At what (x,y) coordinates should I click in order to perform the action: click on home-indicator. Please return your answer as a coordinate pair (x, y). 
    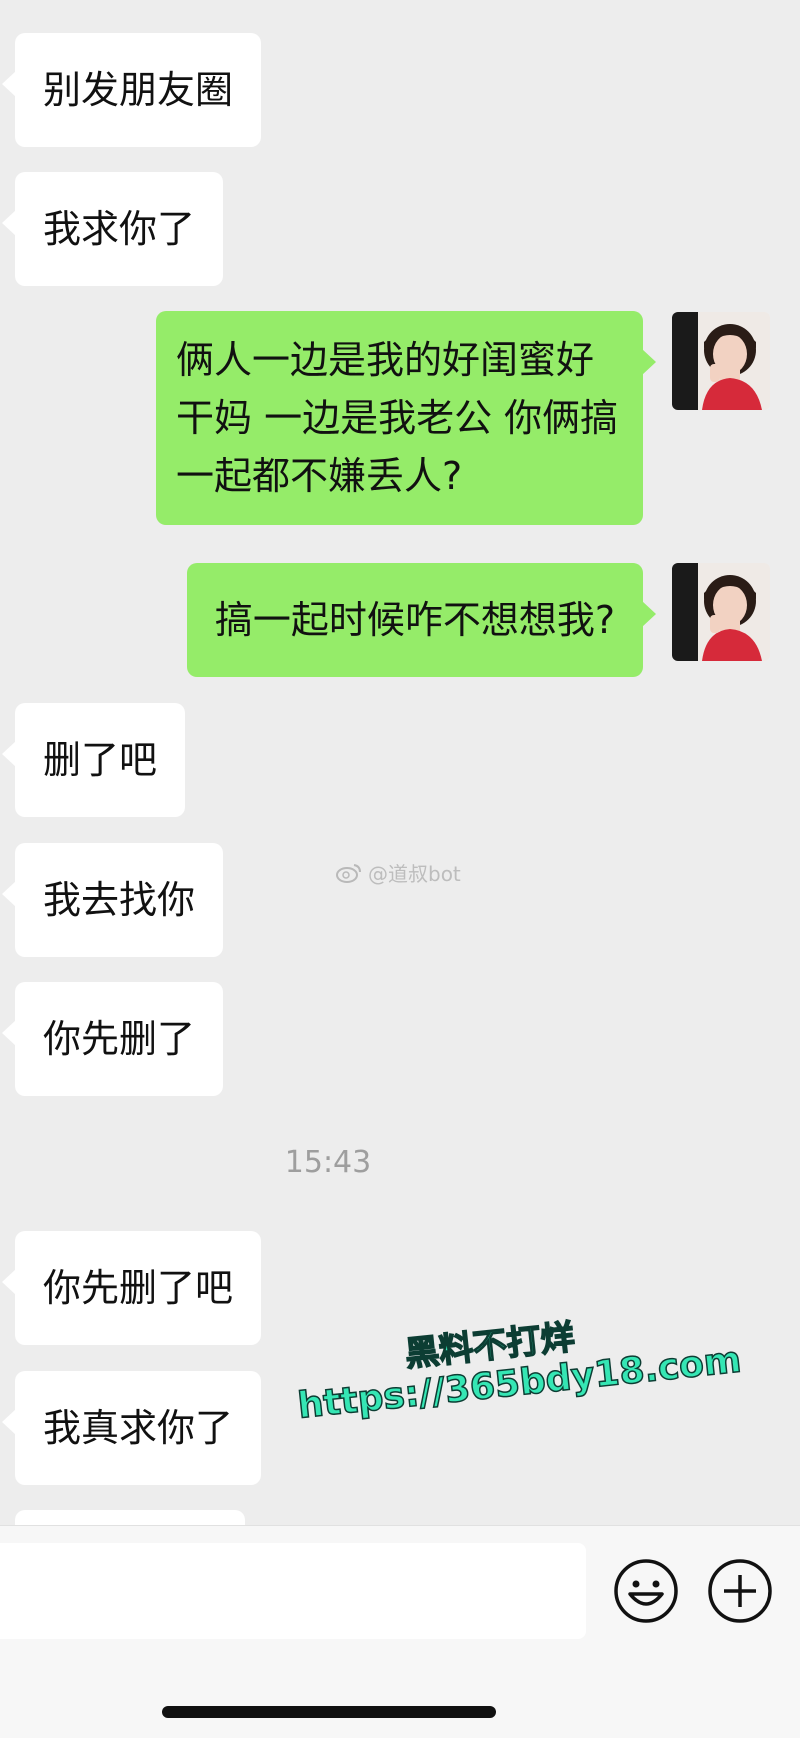
    Looking at the image, I should click on (329, 1712).